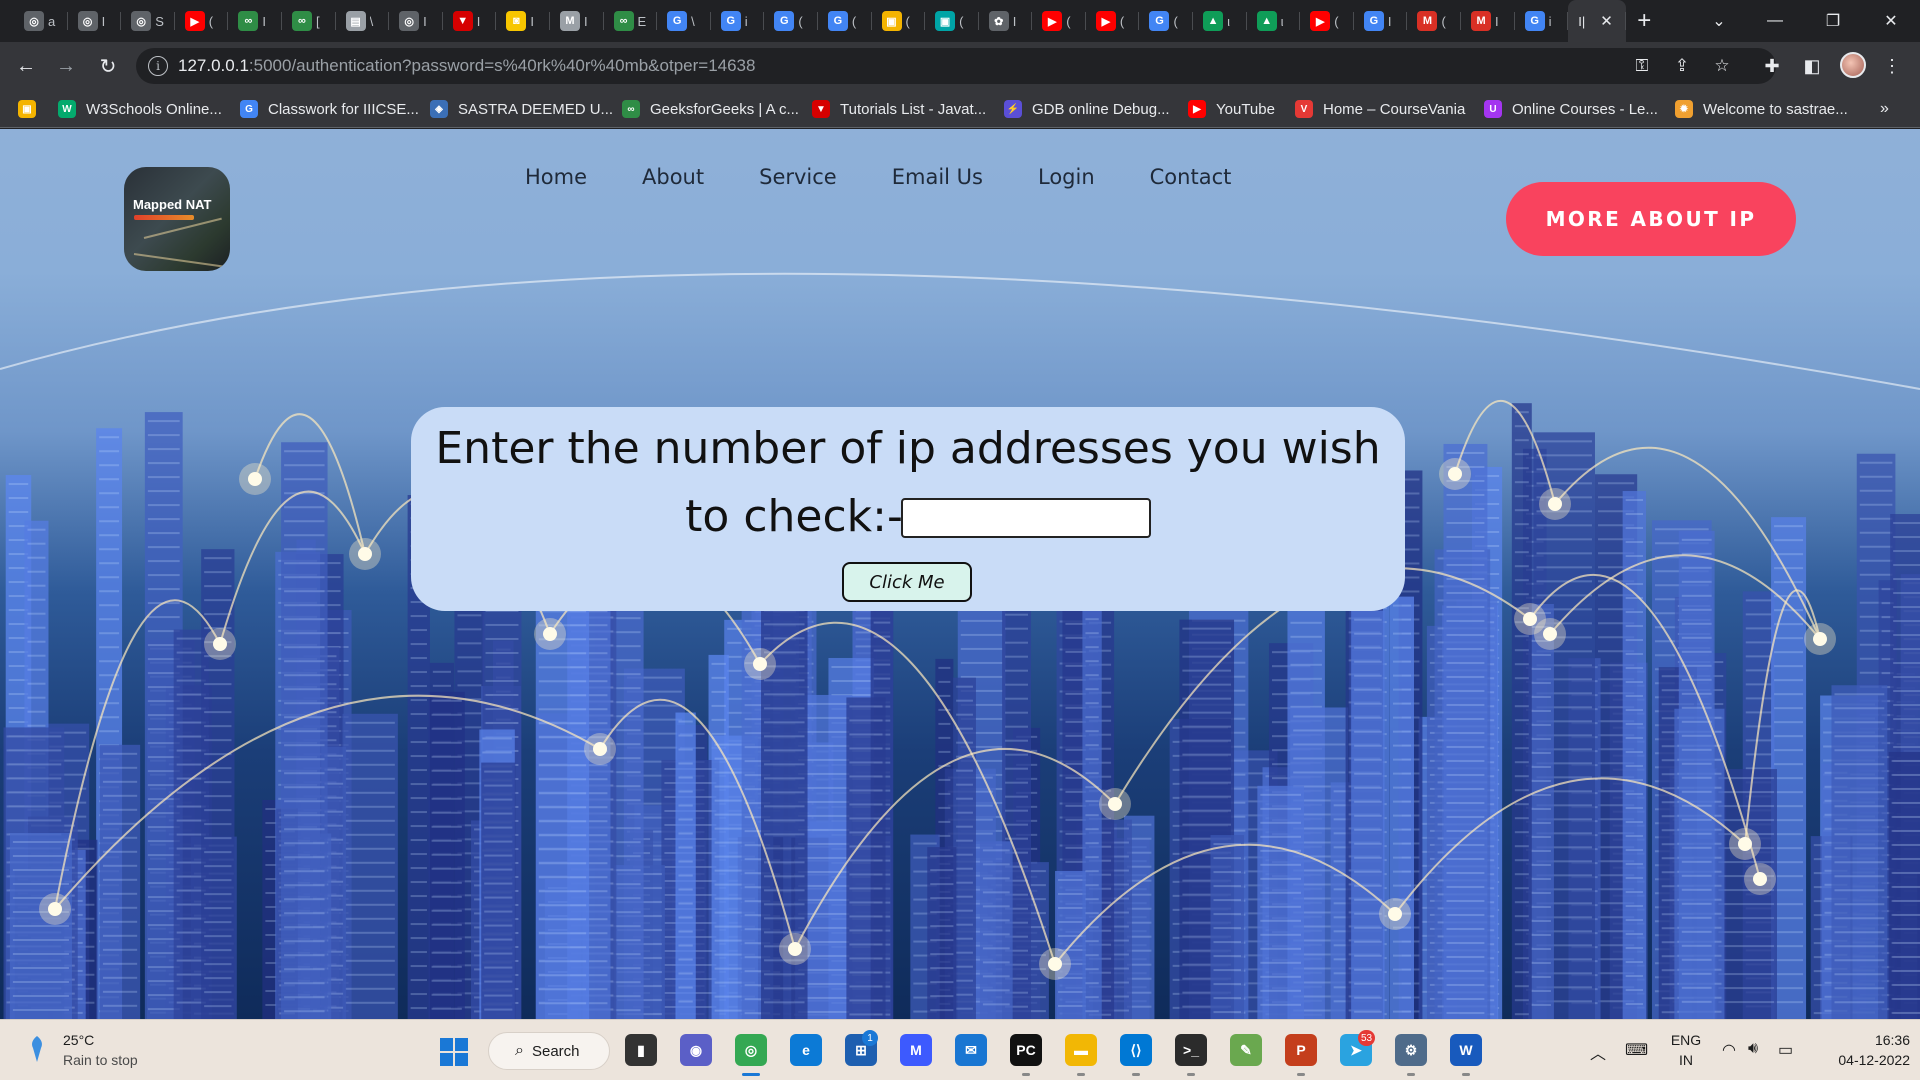 Image resolution: width=1920 pixels, height=1080 pixels. I want to click on minimize-button: —, so click(1775, 21).